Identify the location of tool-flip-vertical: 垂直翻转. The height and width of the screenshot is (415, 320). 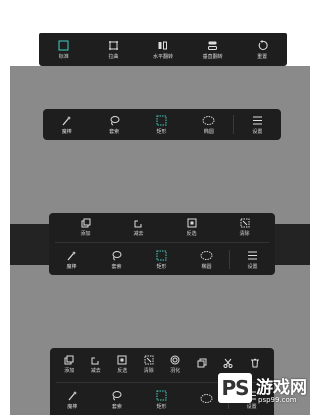
(213, 49).